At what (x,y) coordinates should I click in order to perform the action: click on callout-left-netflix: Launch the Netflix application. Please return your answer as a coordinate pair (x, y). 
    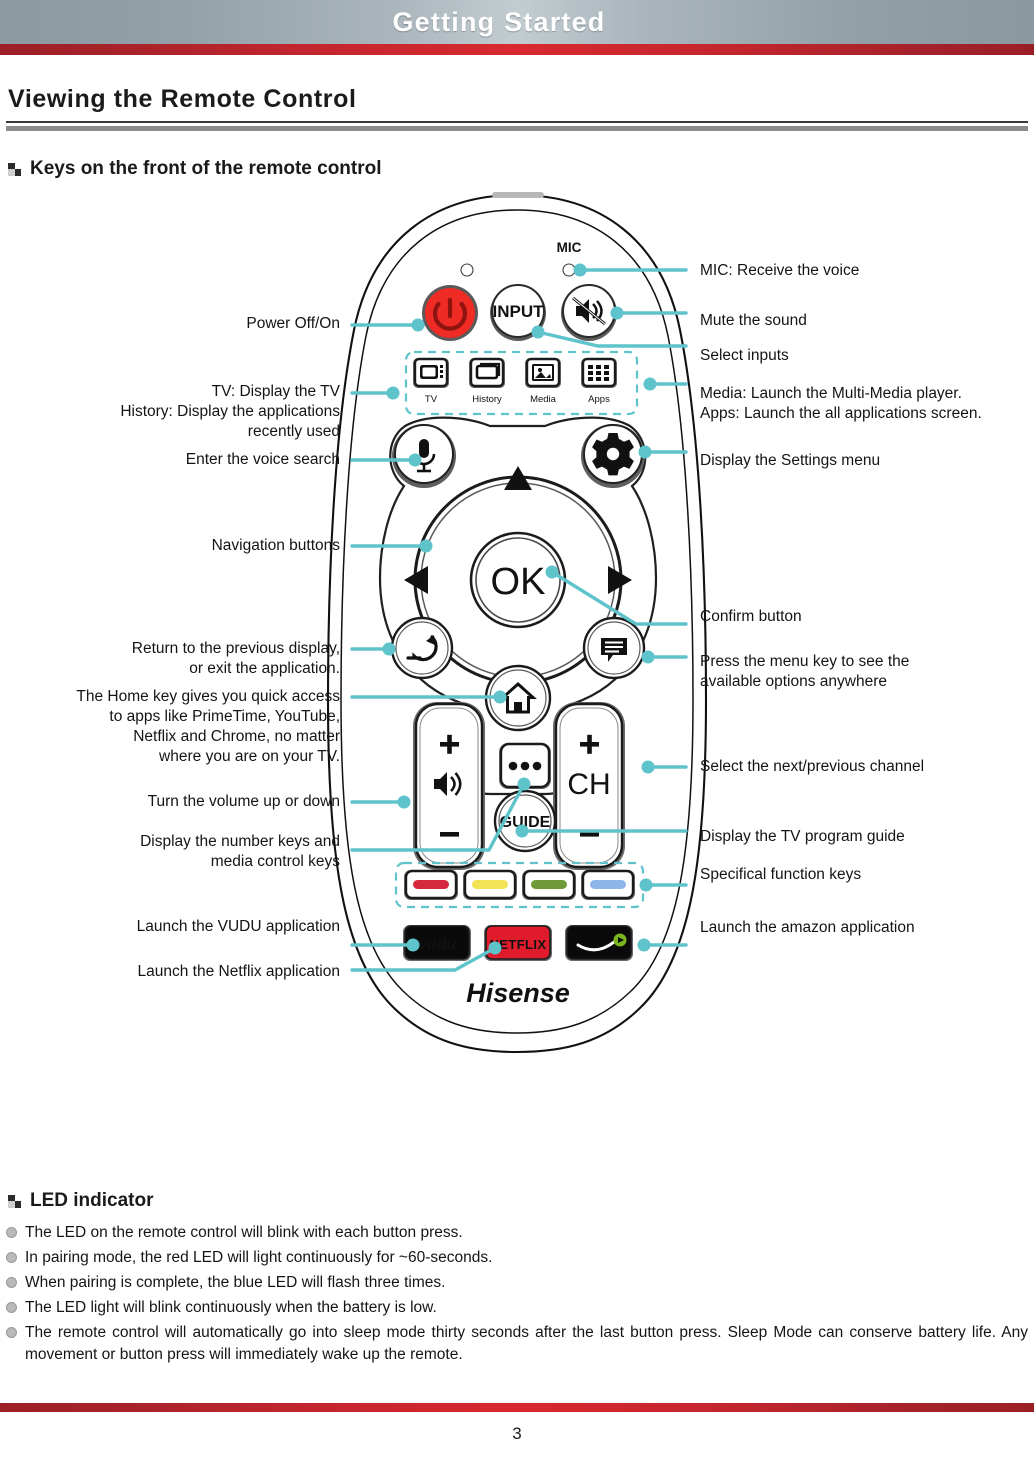
    Looking at the image, I should click on (239, 971).